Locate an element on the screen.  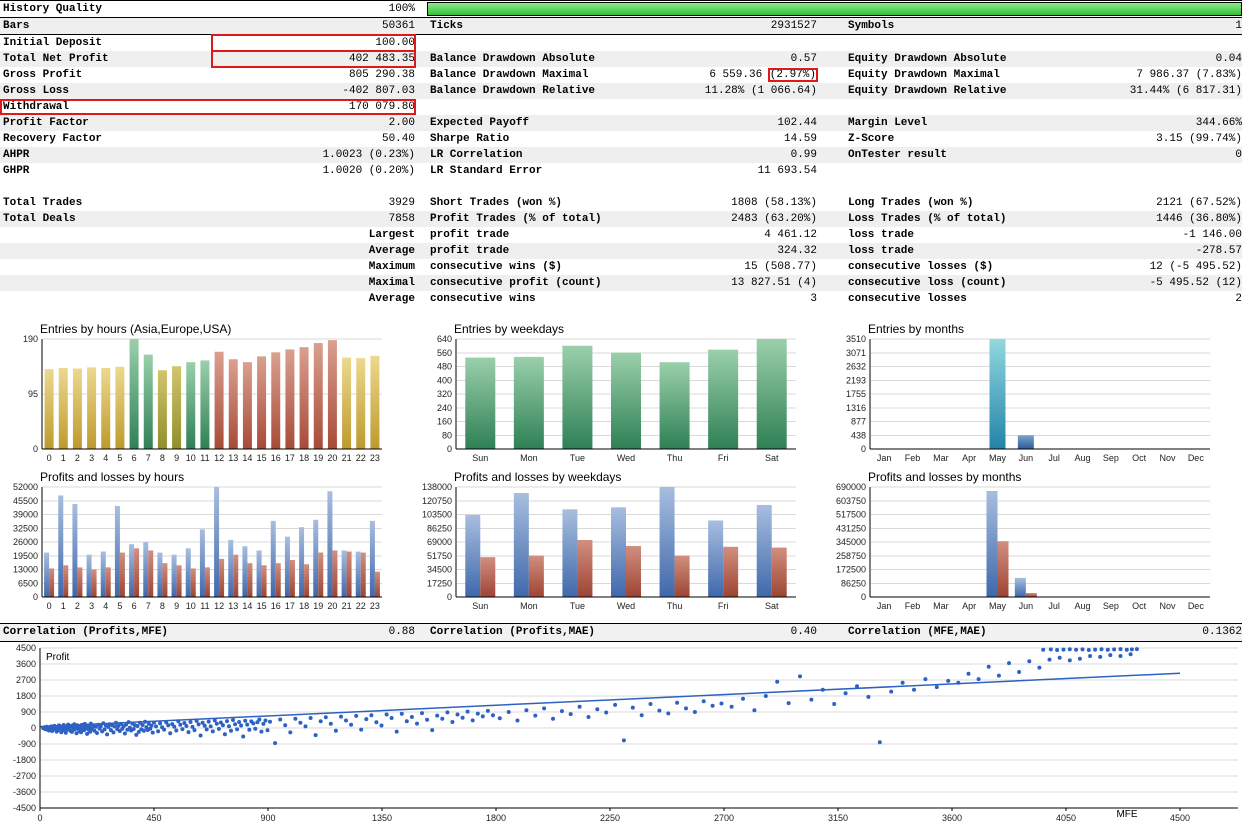
x-tick-label: Aug is located at coordinates (1082, 458).